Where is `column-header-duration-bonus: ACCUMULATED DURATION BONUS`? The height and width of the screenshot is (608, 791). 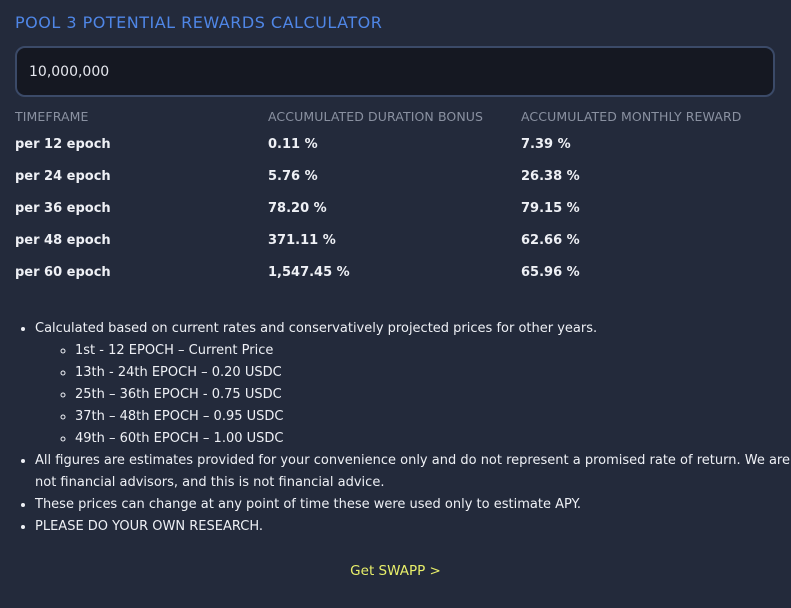 column-header-duration-bonus: ACCUMULATED DURATION BONUS is located at coordinates (376, 116).